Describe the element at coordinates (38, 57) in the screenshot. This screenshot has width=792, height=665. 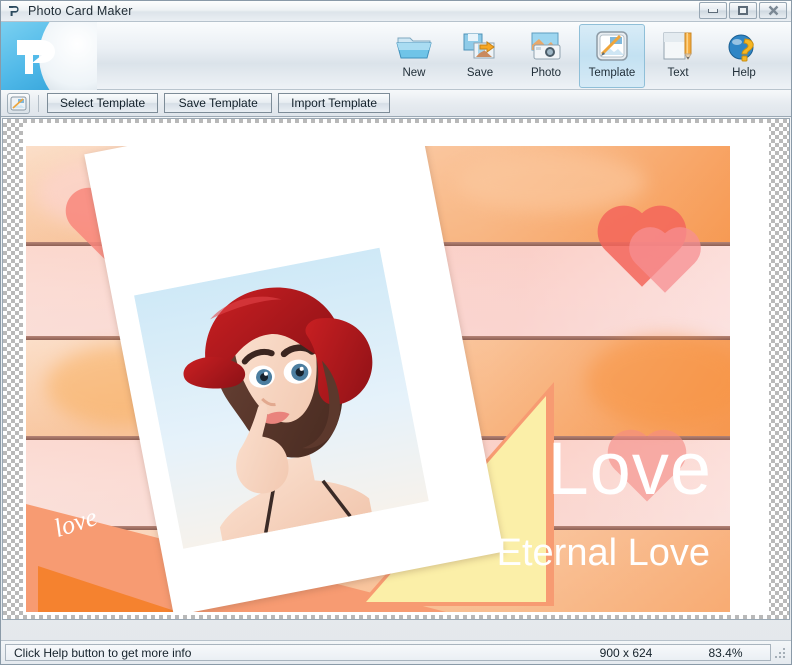
I see `brand-logo-p-icon` at that location.